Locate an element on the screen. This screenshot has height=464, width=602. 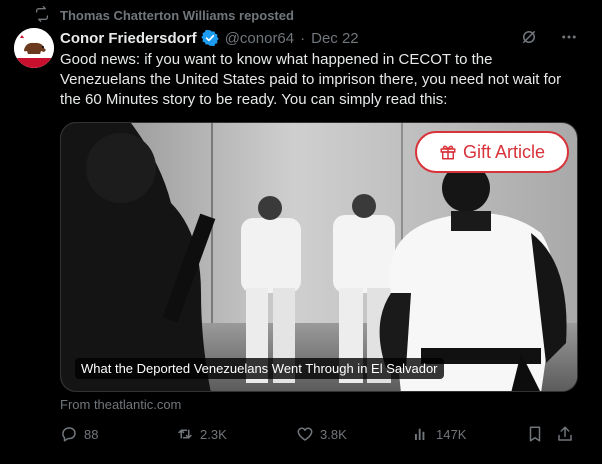
grok-icon is located at coordinates (529, 39).